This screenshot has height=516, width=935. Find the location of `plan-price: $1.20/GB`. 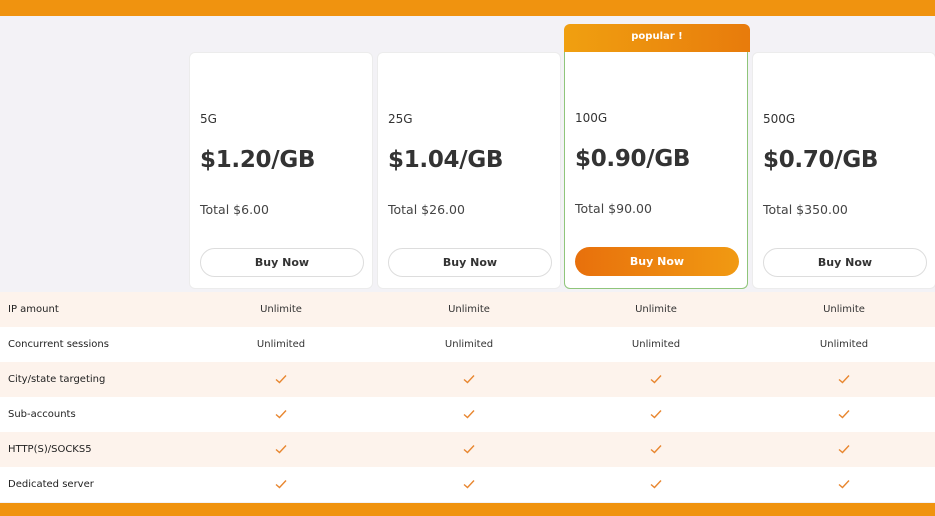

plan-price: $1.20/GB is located at coordinates (258, 160).